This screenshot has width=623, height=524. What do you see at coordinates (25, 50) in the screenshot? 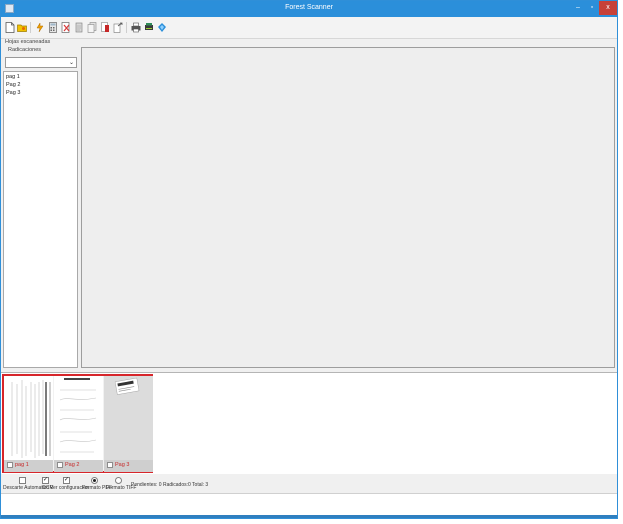
I see `radicaciones-caption: Radicaciones` at bounding box center [25, 50].